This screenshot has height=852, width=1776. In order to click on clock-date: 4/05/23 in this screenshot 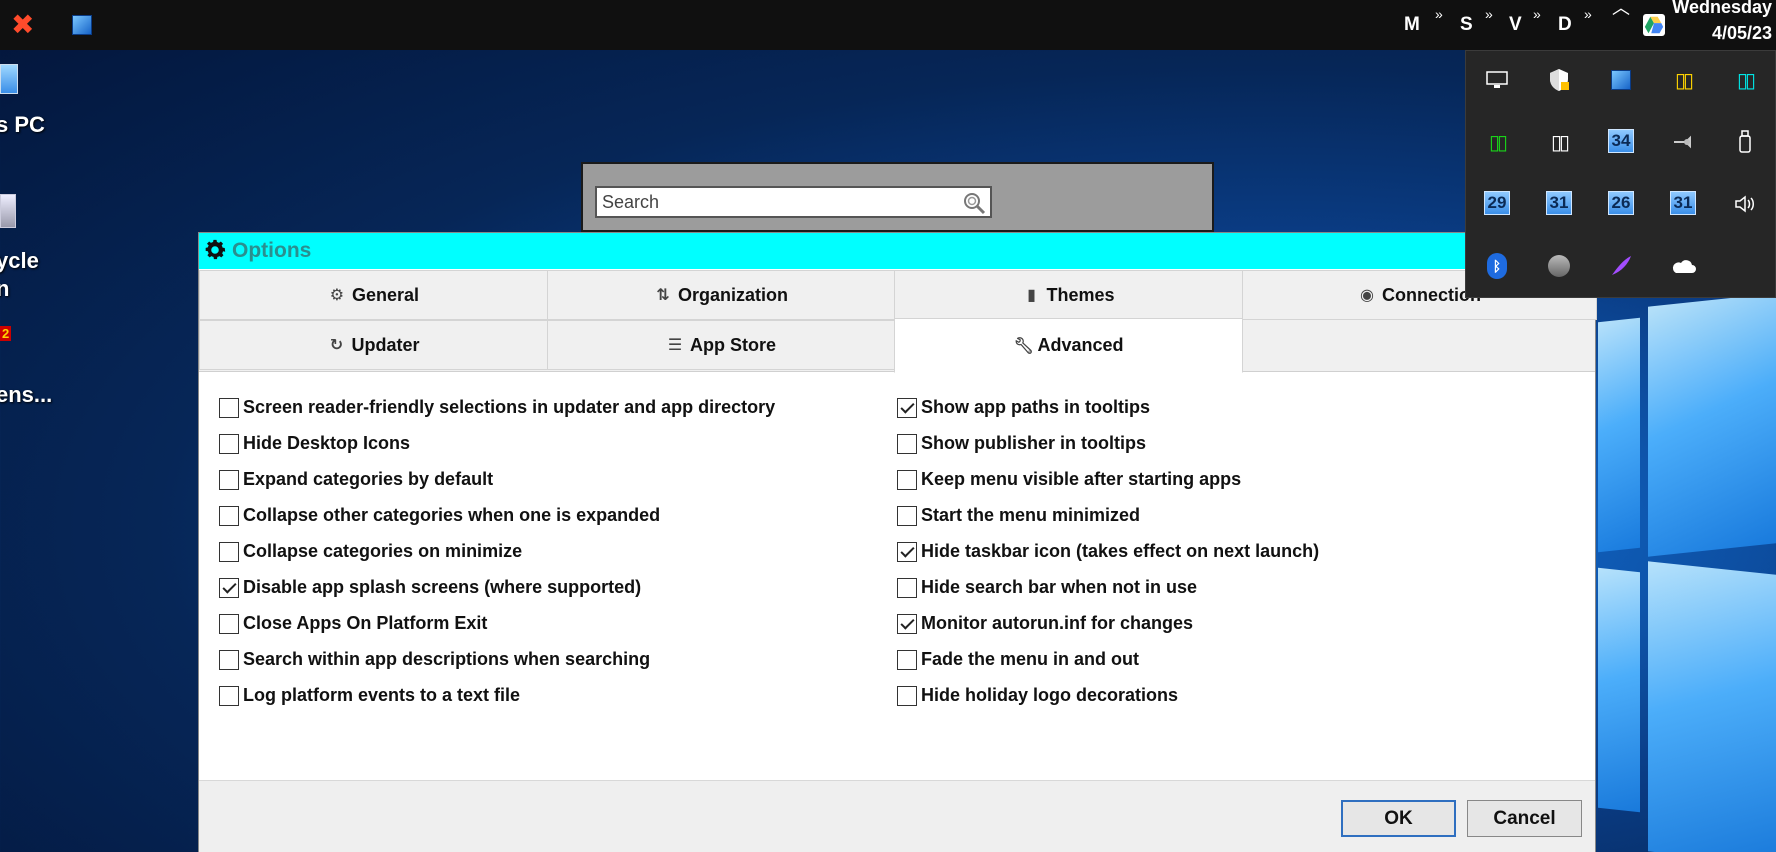, I will do `click(1741, 33)`.